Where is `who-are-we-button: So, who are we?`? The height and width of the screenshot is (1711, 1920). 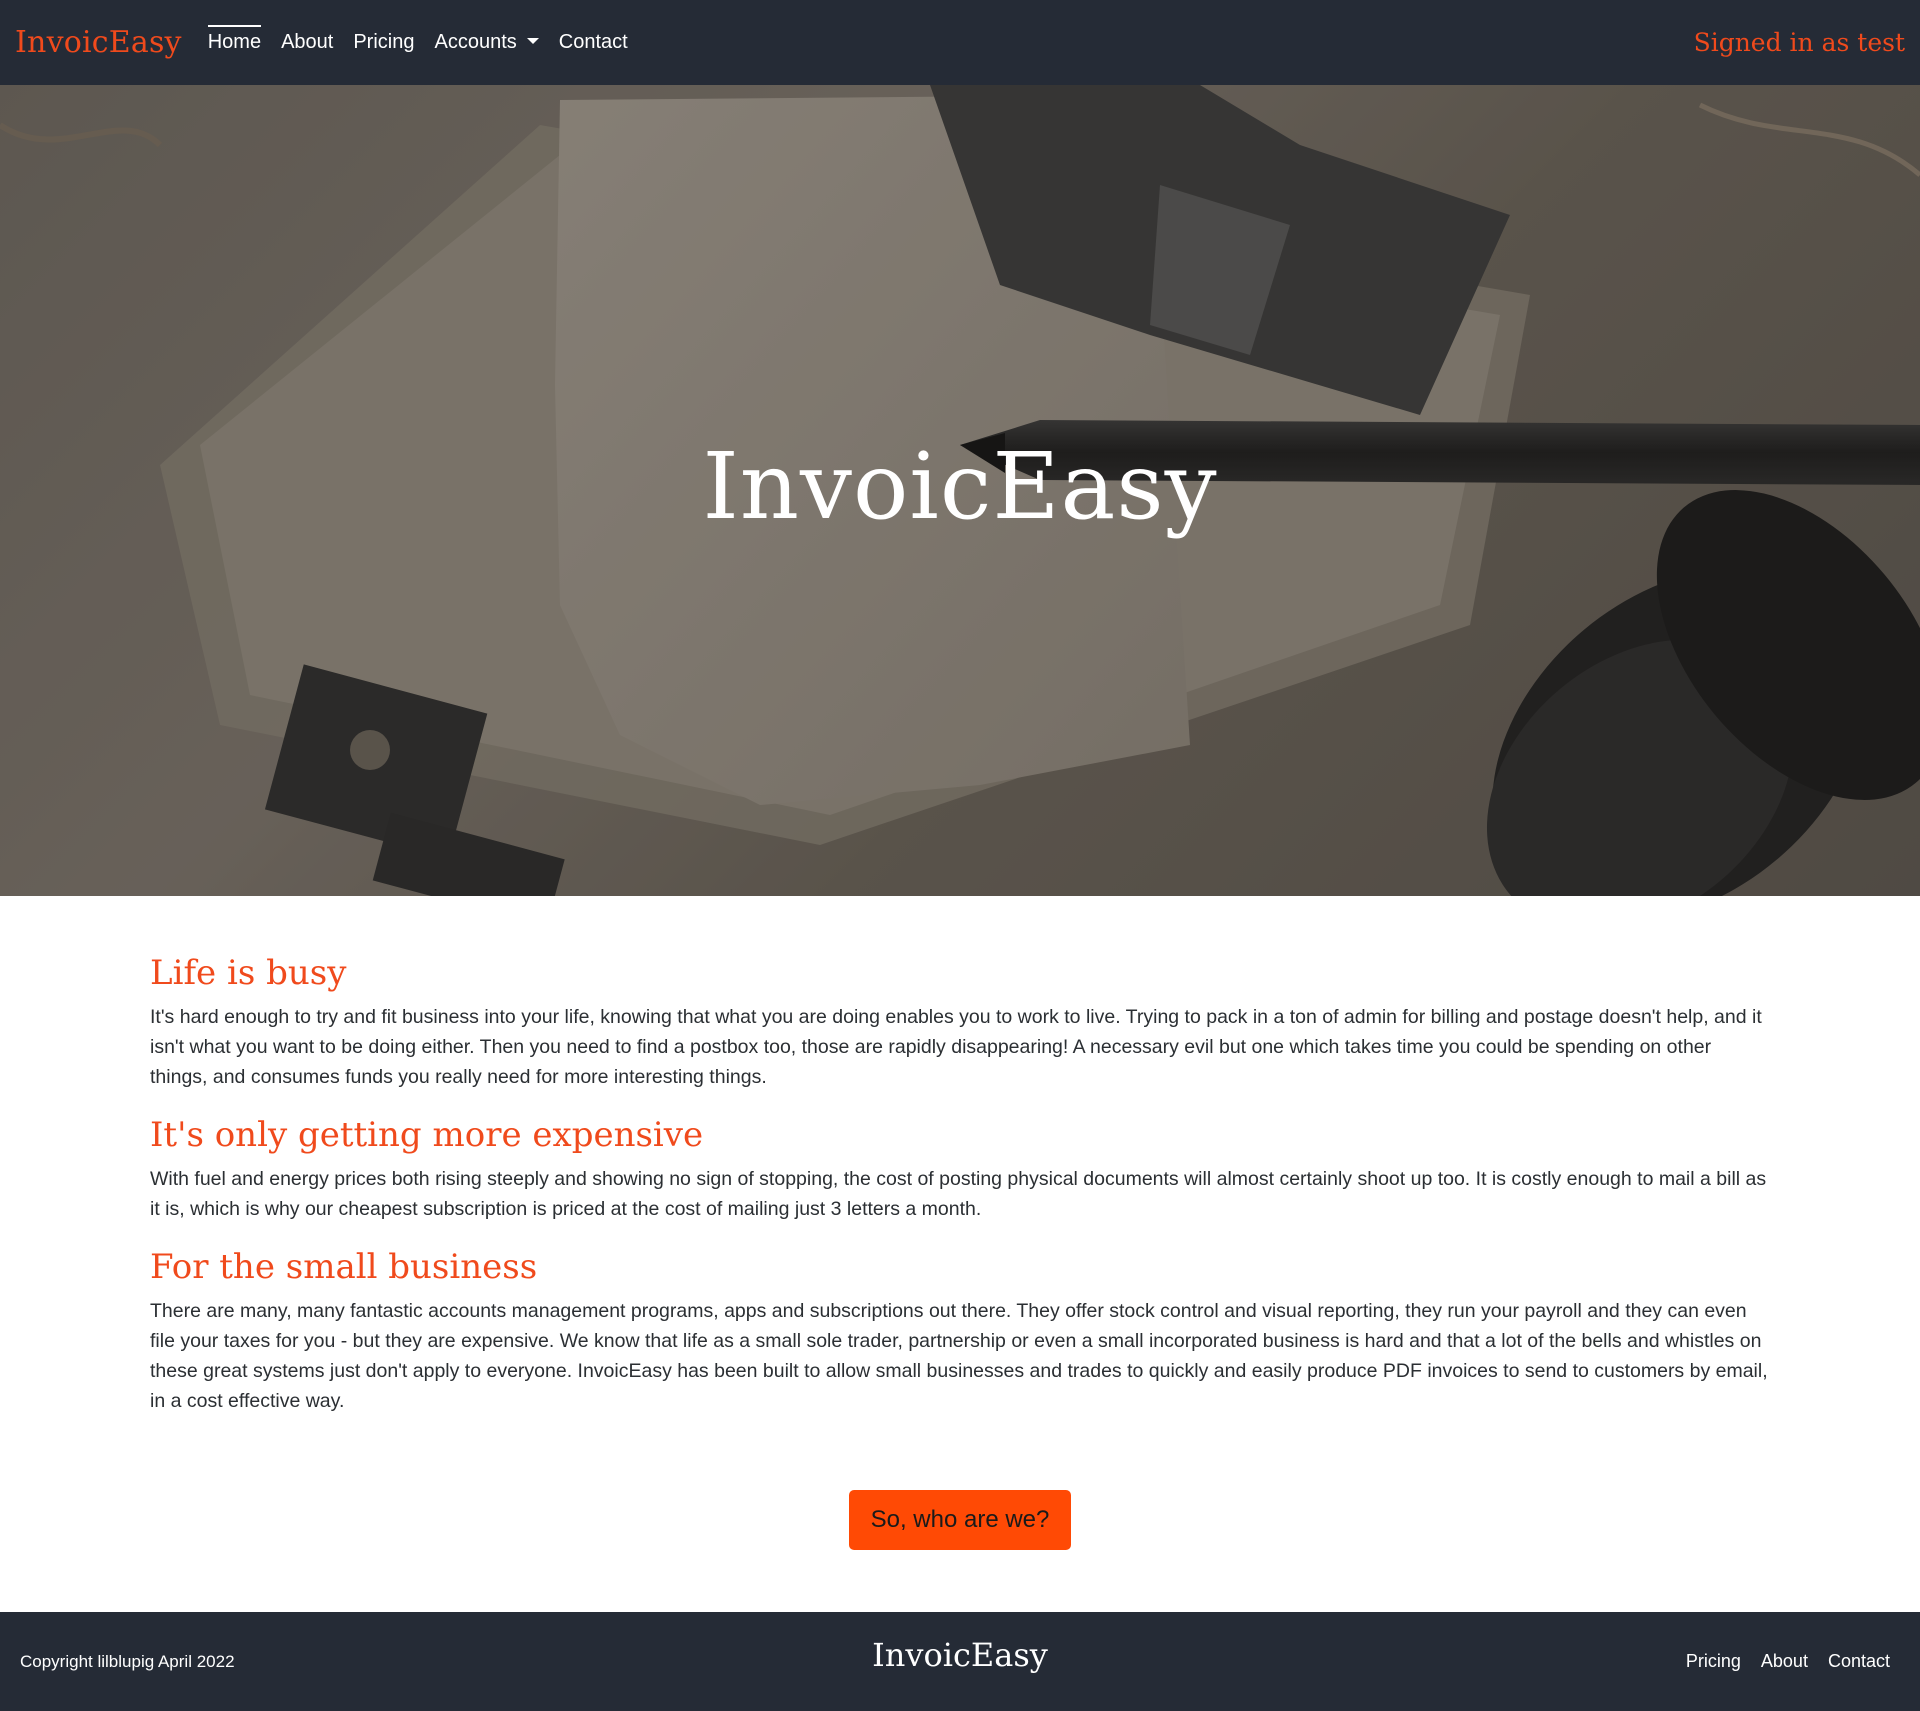 who-are-we-button: So, who are we? is located at coordinates (960, 1520).